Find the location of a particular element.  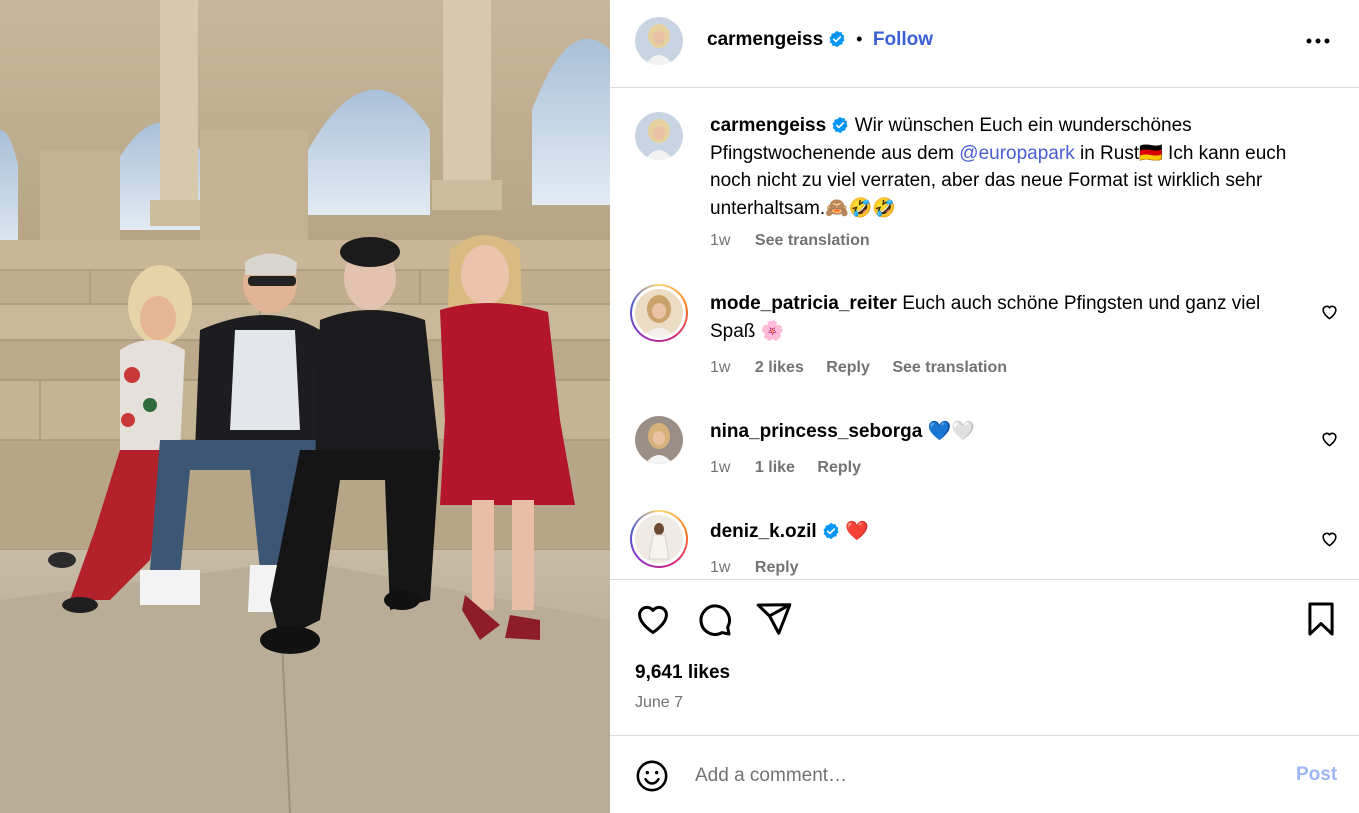

bookmark-icon is located at coordinates (1321, 619).